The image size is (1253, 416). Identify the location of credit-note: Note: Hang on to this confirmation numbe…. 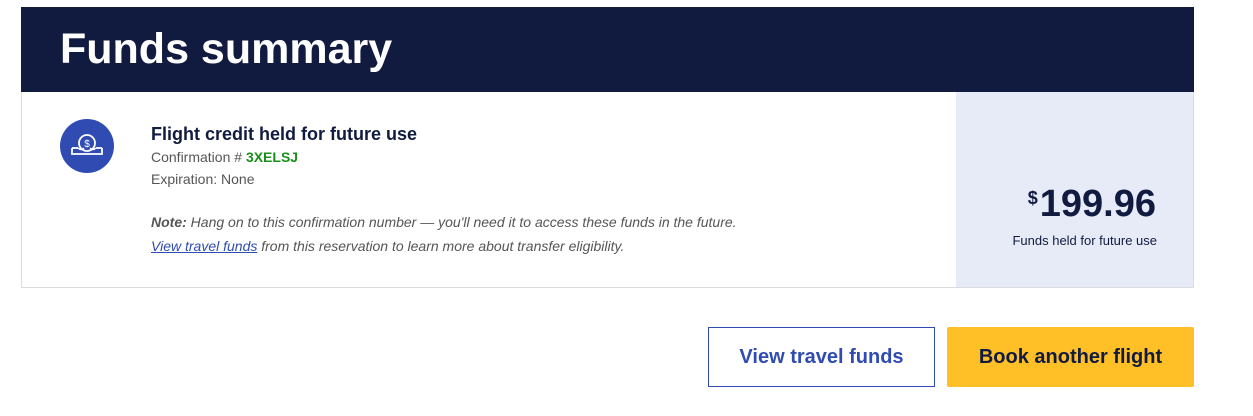
(444, 234).